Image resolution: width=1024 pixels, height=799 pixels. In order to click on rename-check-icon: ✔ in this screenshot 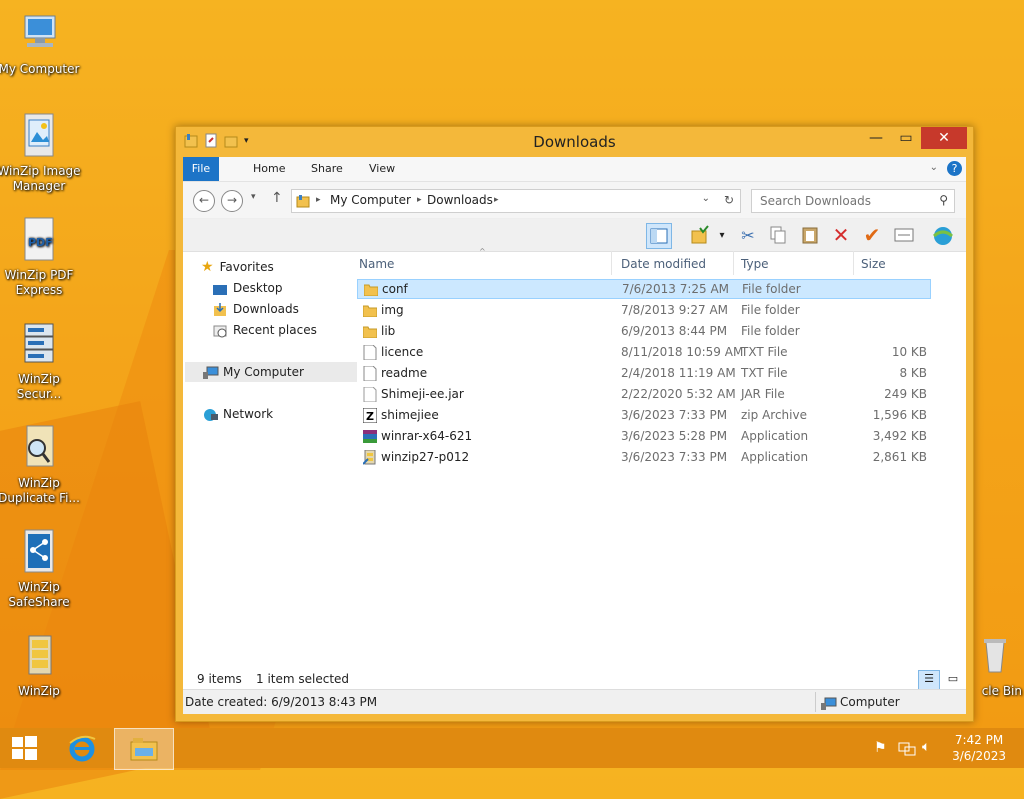, I will do `click(872, 235)`.